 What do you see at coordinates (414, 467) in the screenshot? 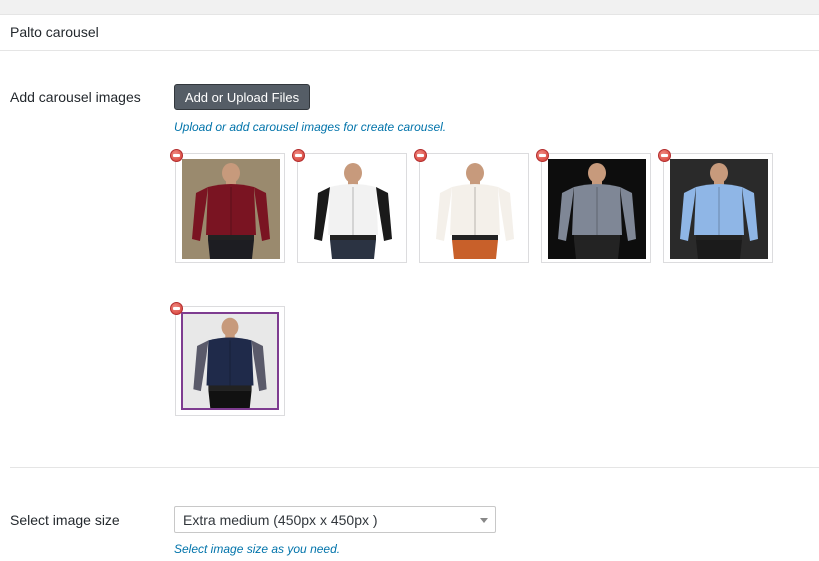
I see `section-divider` at bounding box center [414, 467].